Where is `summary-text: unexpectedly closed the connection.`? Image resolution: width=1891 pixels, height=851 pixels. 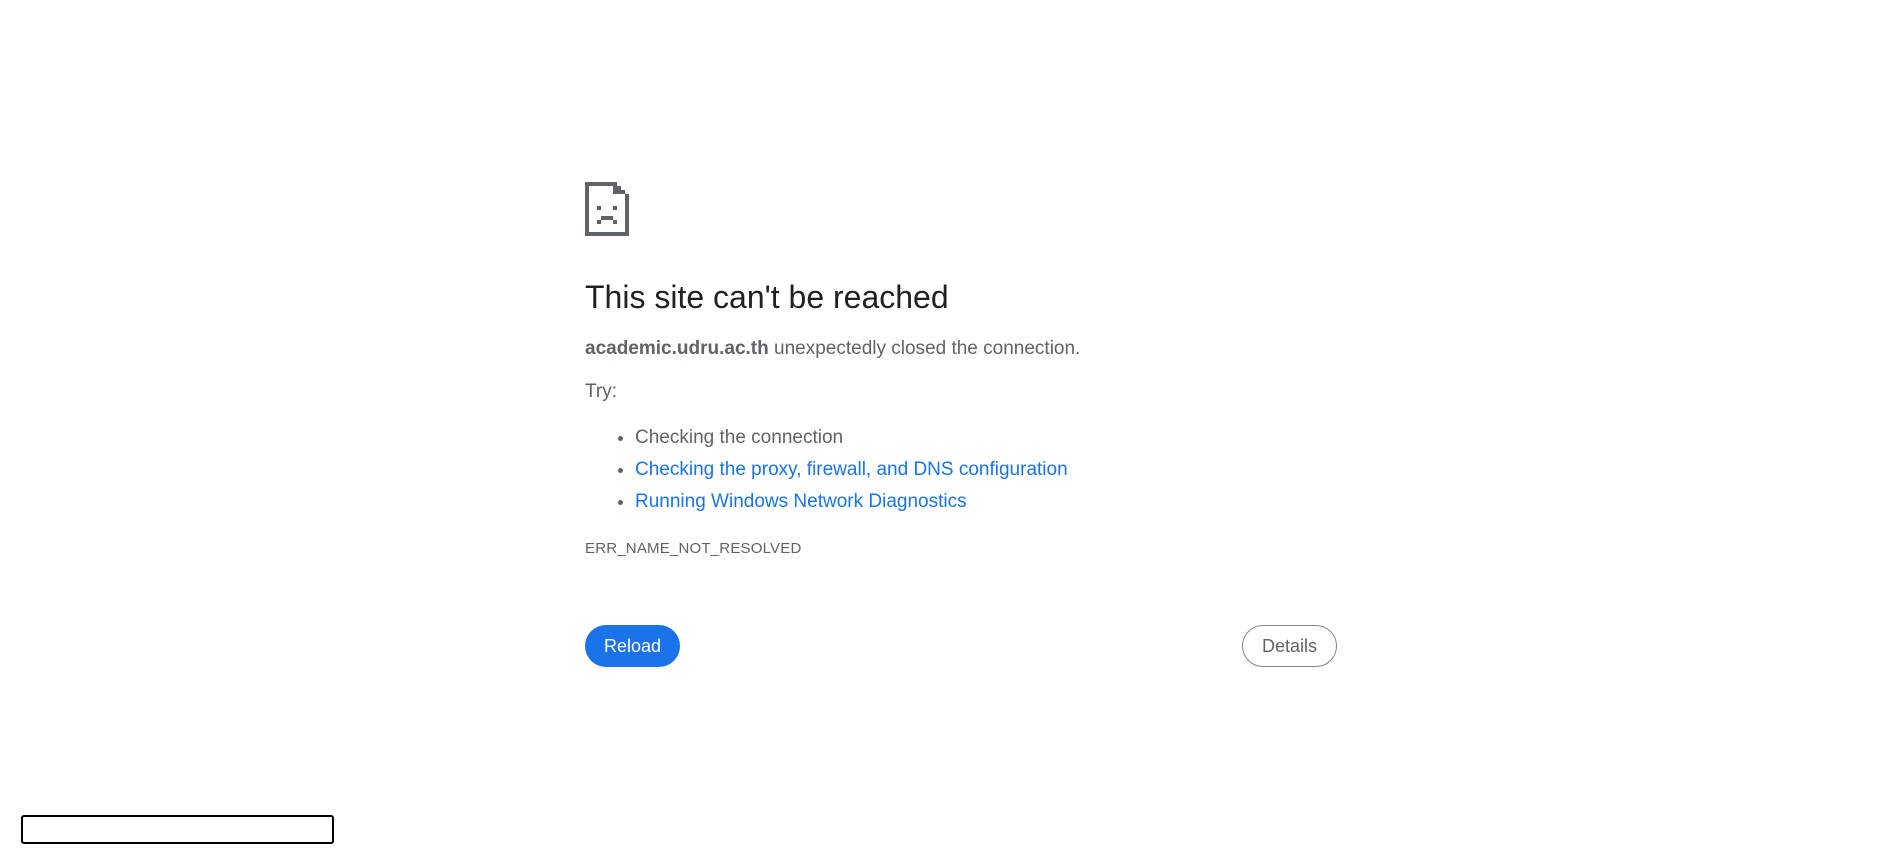 summary-text: unexpectedly closed the connection. is located at coordinates (924, 348).